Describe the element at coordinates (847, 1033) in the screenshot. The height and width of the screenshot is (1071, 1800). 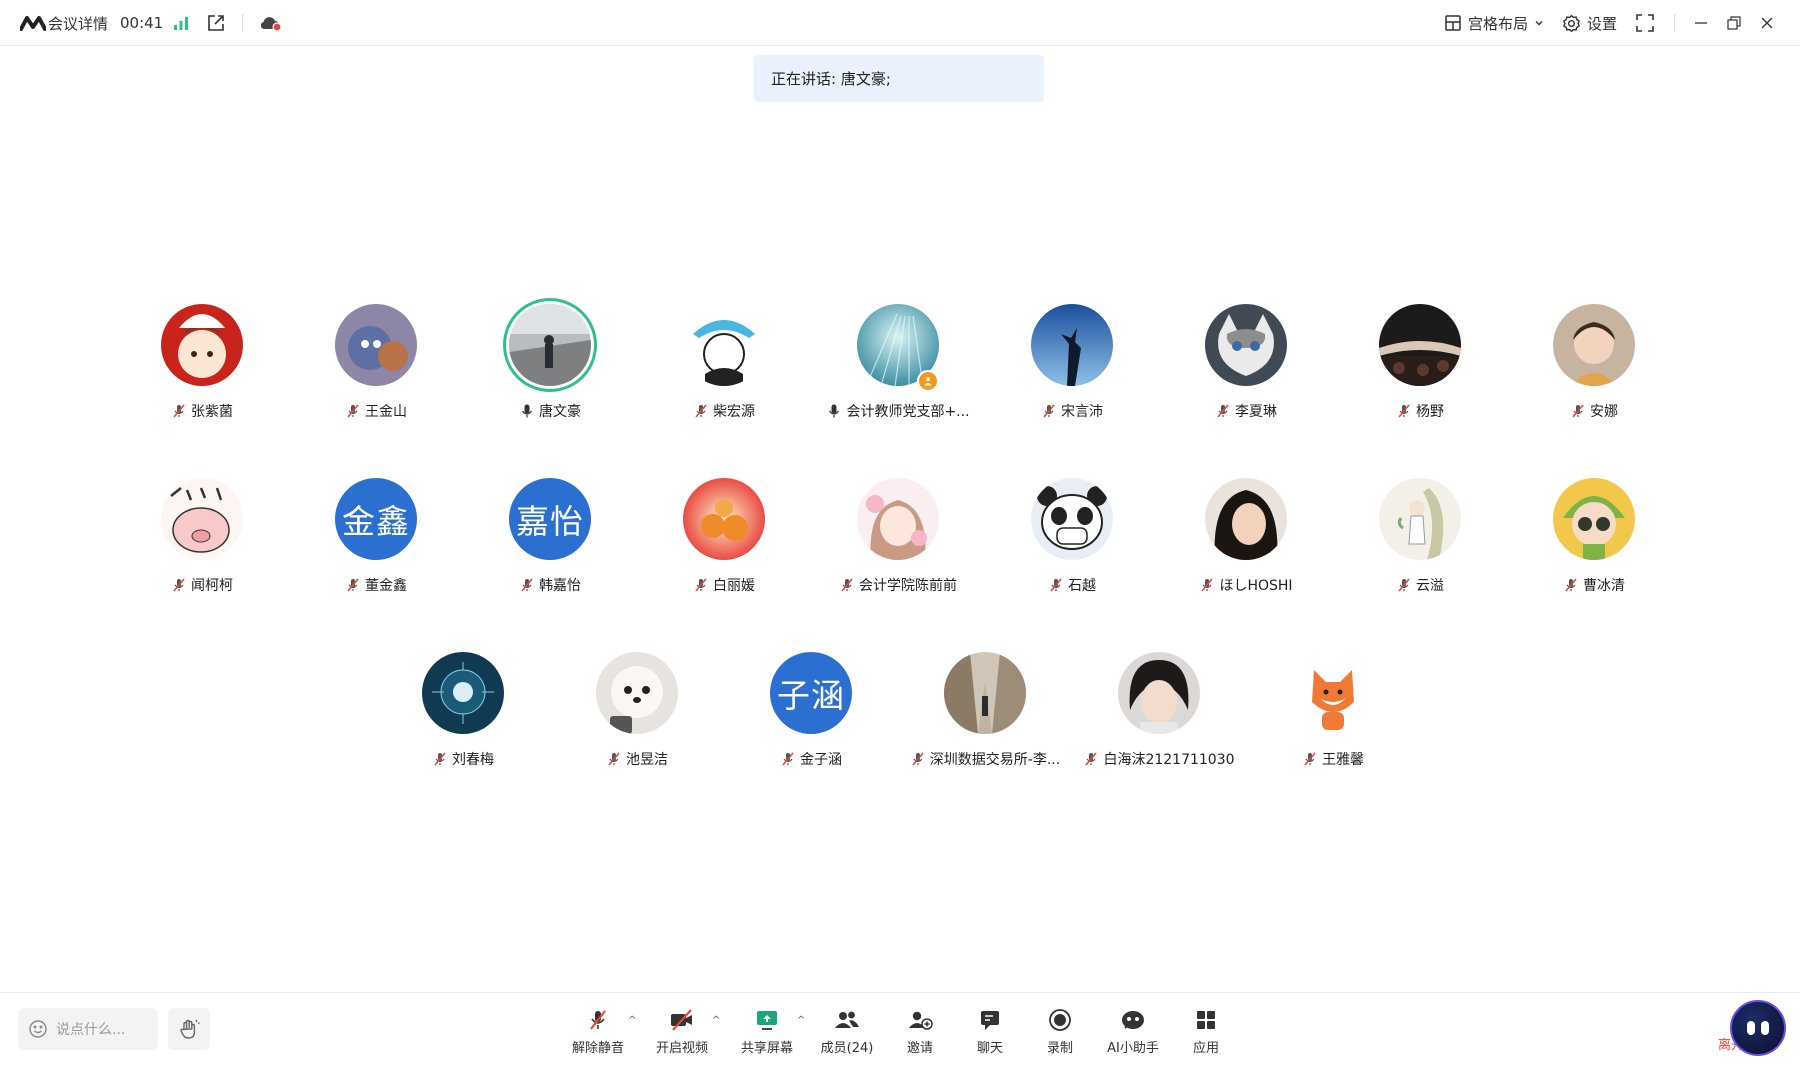
I see `members-button: 成员(24)` at that location.